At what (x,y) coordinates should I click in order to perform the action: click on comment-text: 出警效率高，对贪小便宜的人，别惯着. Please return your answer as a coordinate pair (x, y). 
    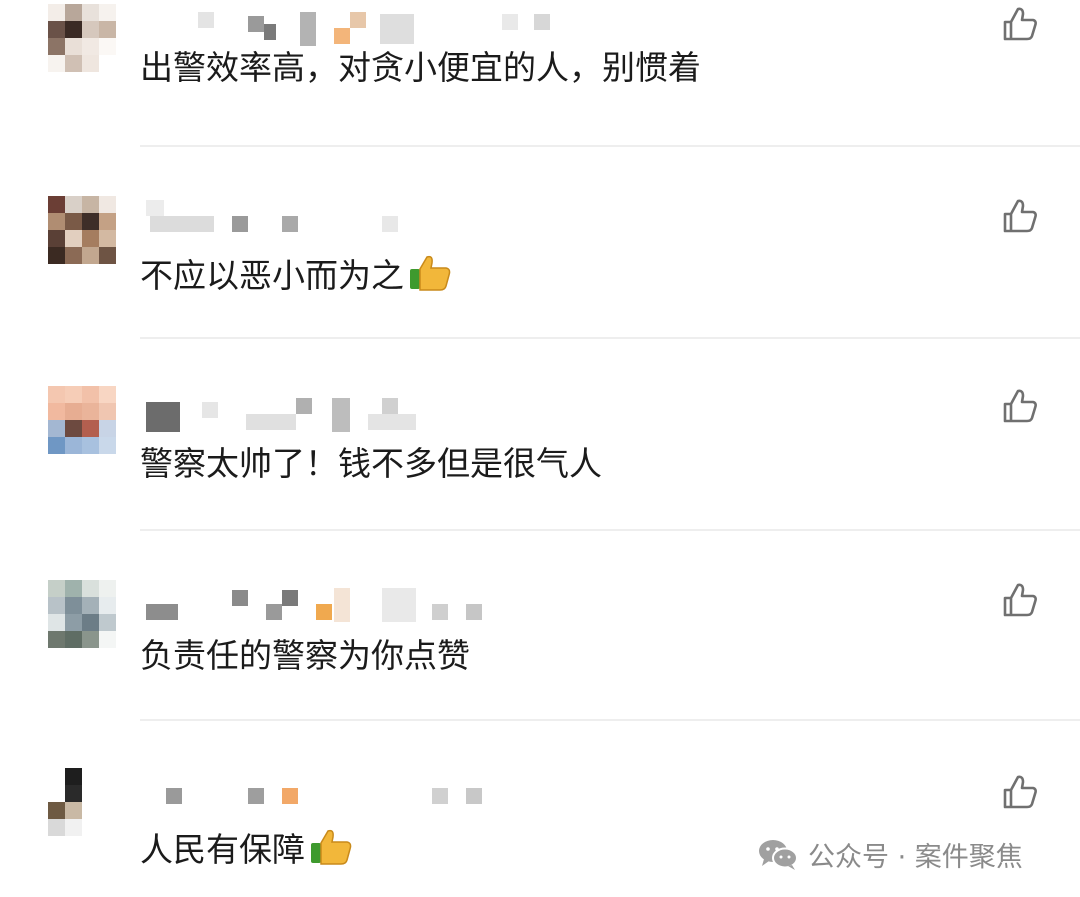
    Looking at the image, I should click on (420, 68).